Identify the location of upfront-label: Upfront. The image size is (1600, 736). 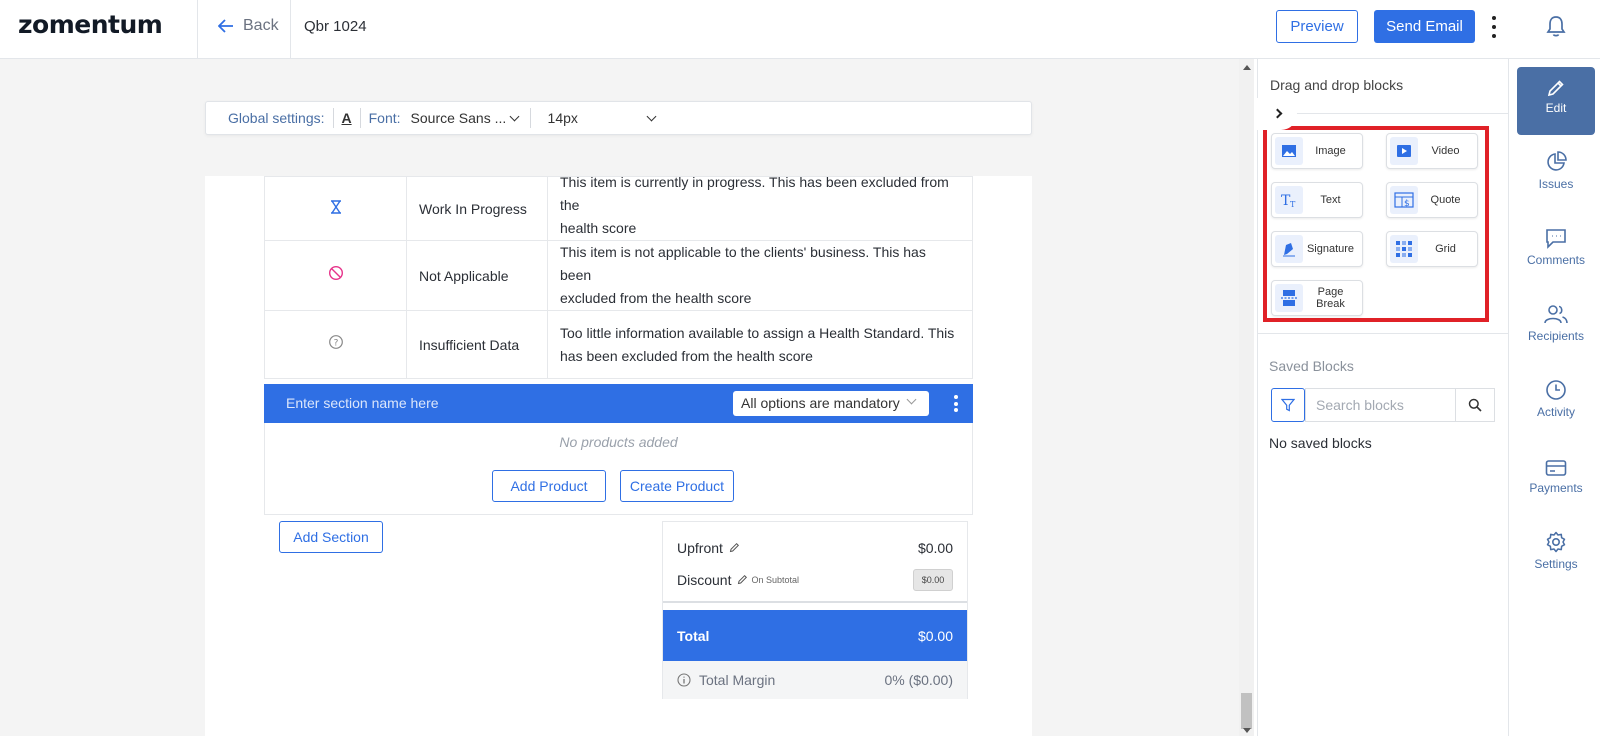
(700, 548).